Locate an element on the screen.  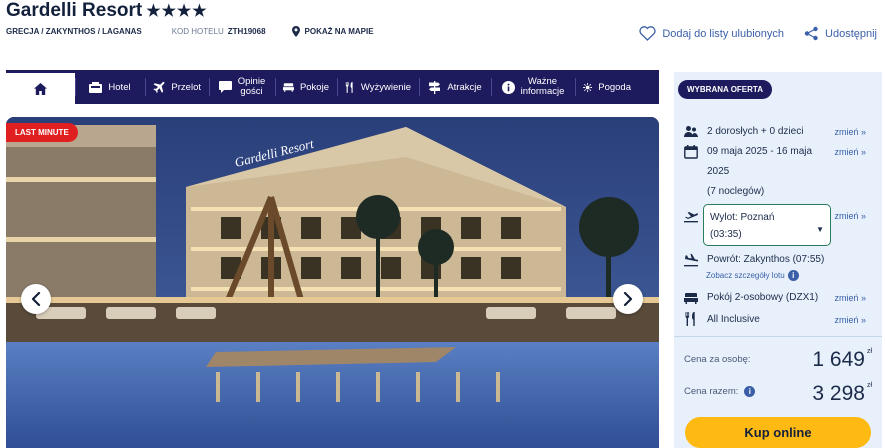
plane-takeoff-icon is located at coordinates (691, 217).